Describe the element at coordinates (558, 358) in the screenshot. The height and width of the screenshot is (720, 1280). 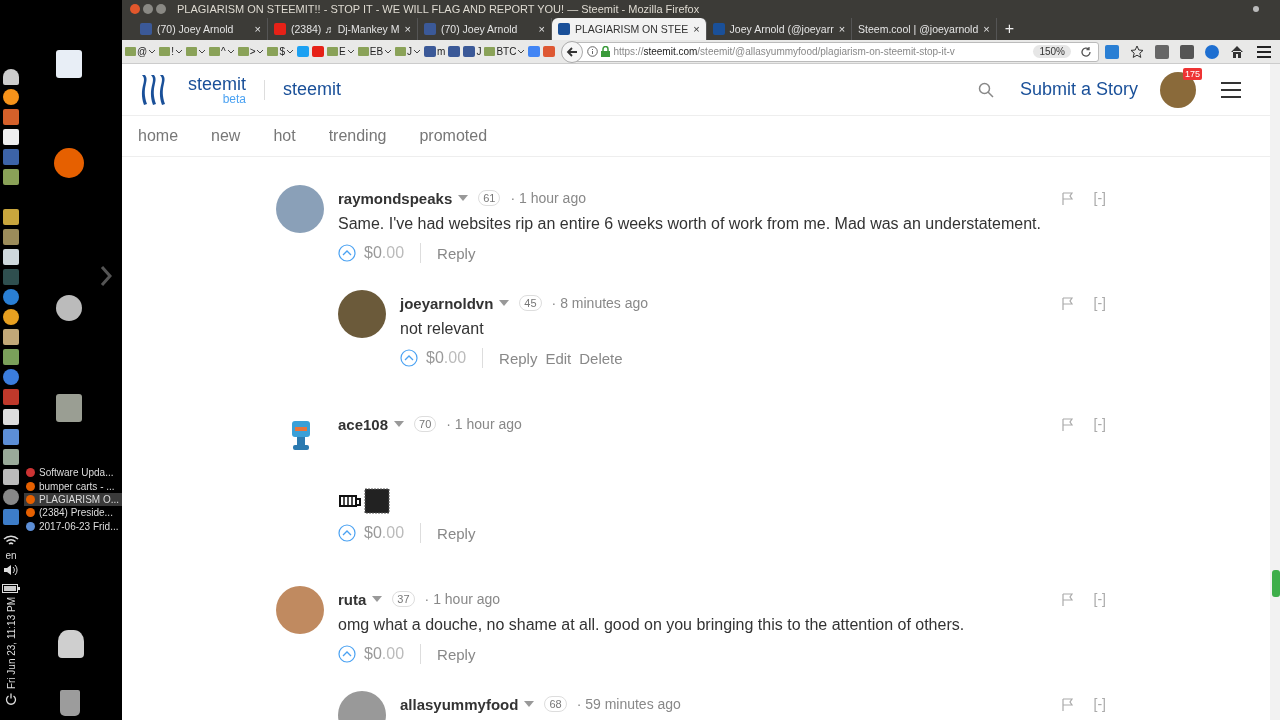
I see `comment-action-link: Edit` at that location.